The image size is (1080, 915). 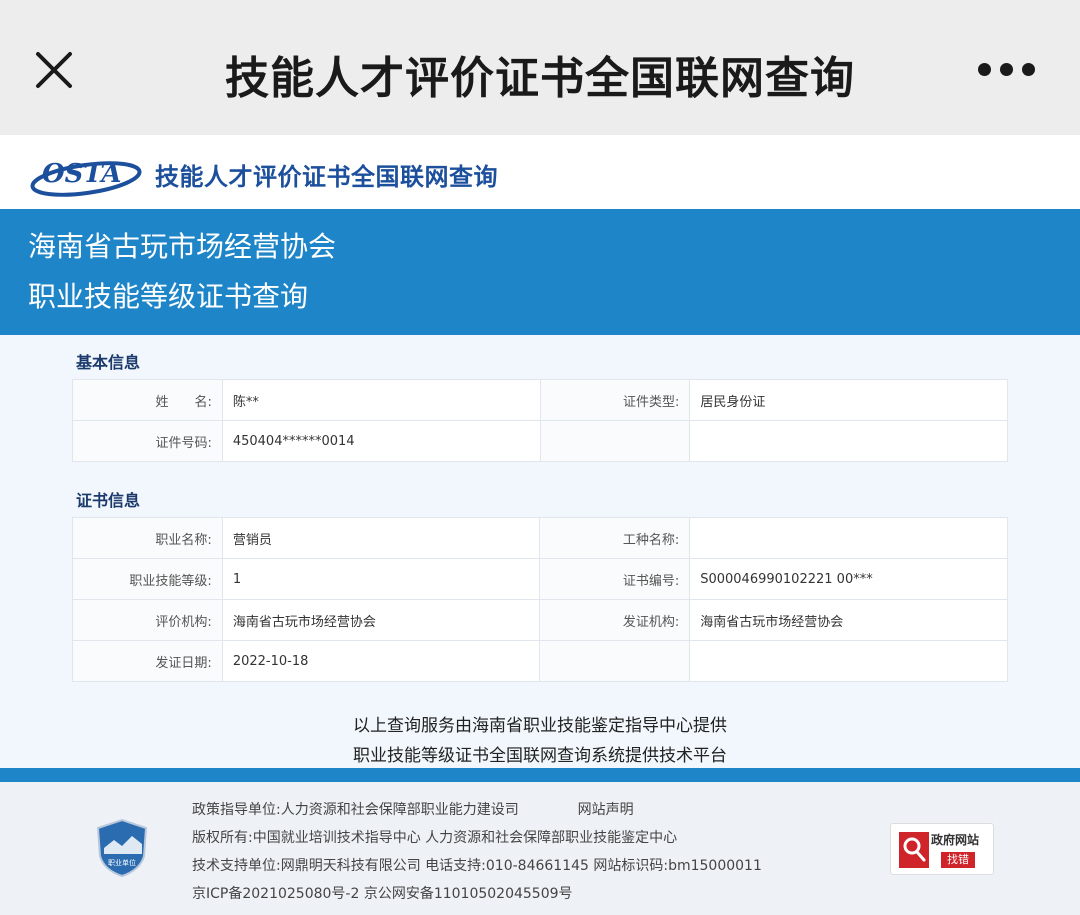 I want to click on footer-divider, so click(x=540, y=775).